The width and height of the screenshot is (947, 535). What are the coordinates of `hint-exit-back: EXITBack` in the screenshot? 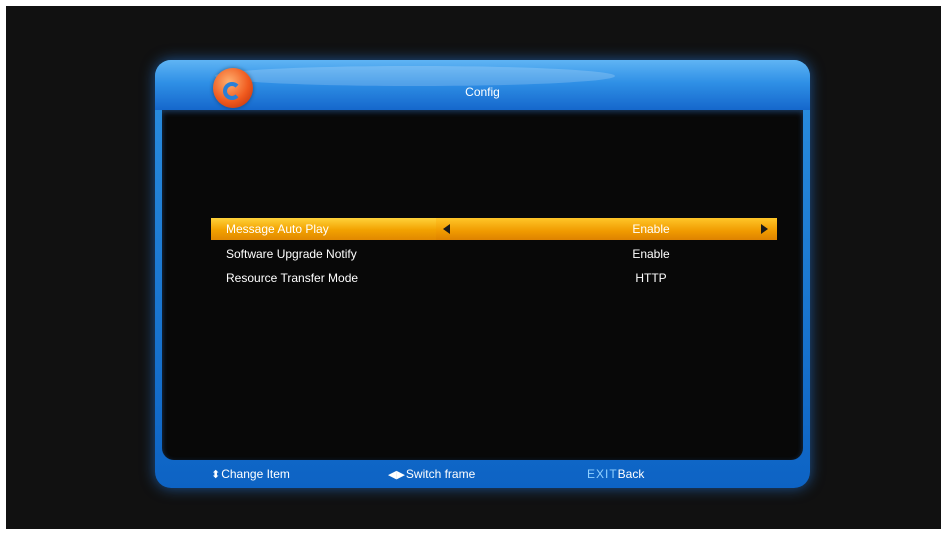 It's located at (615, 474).